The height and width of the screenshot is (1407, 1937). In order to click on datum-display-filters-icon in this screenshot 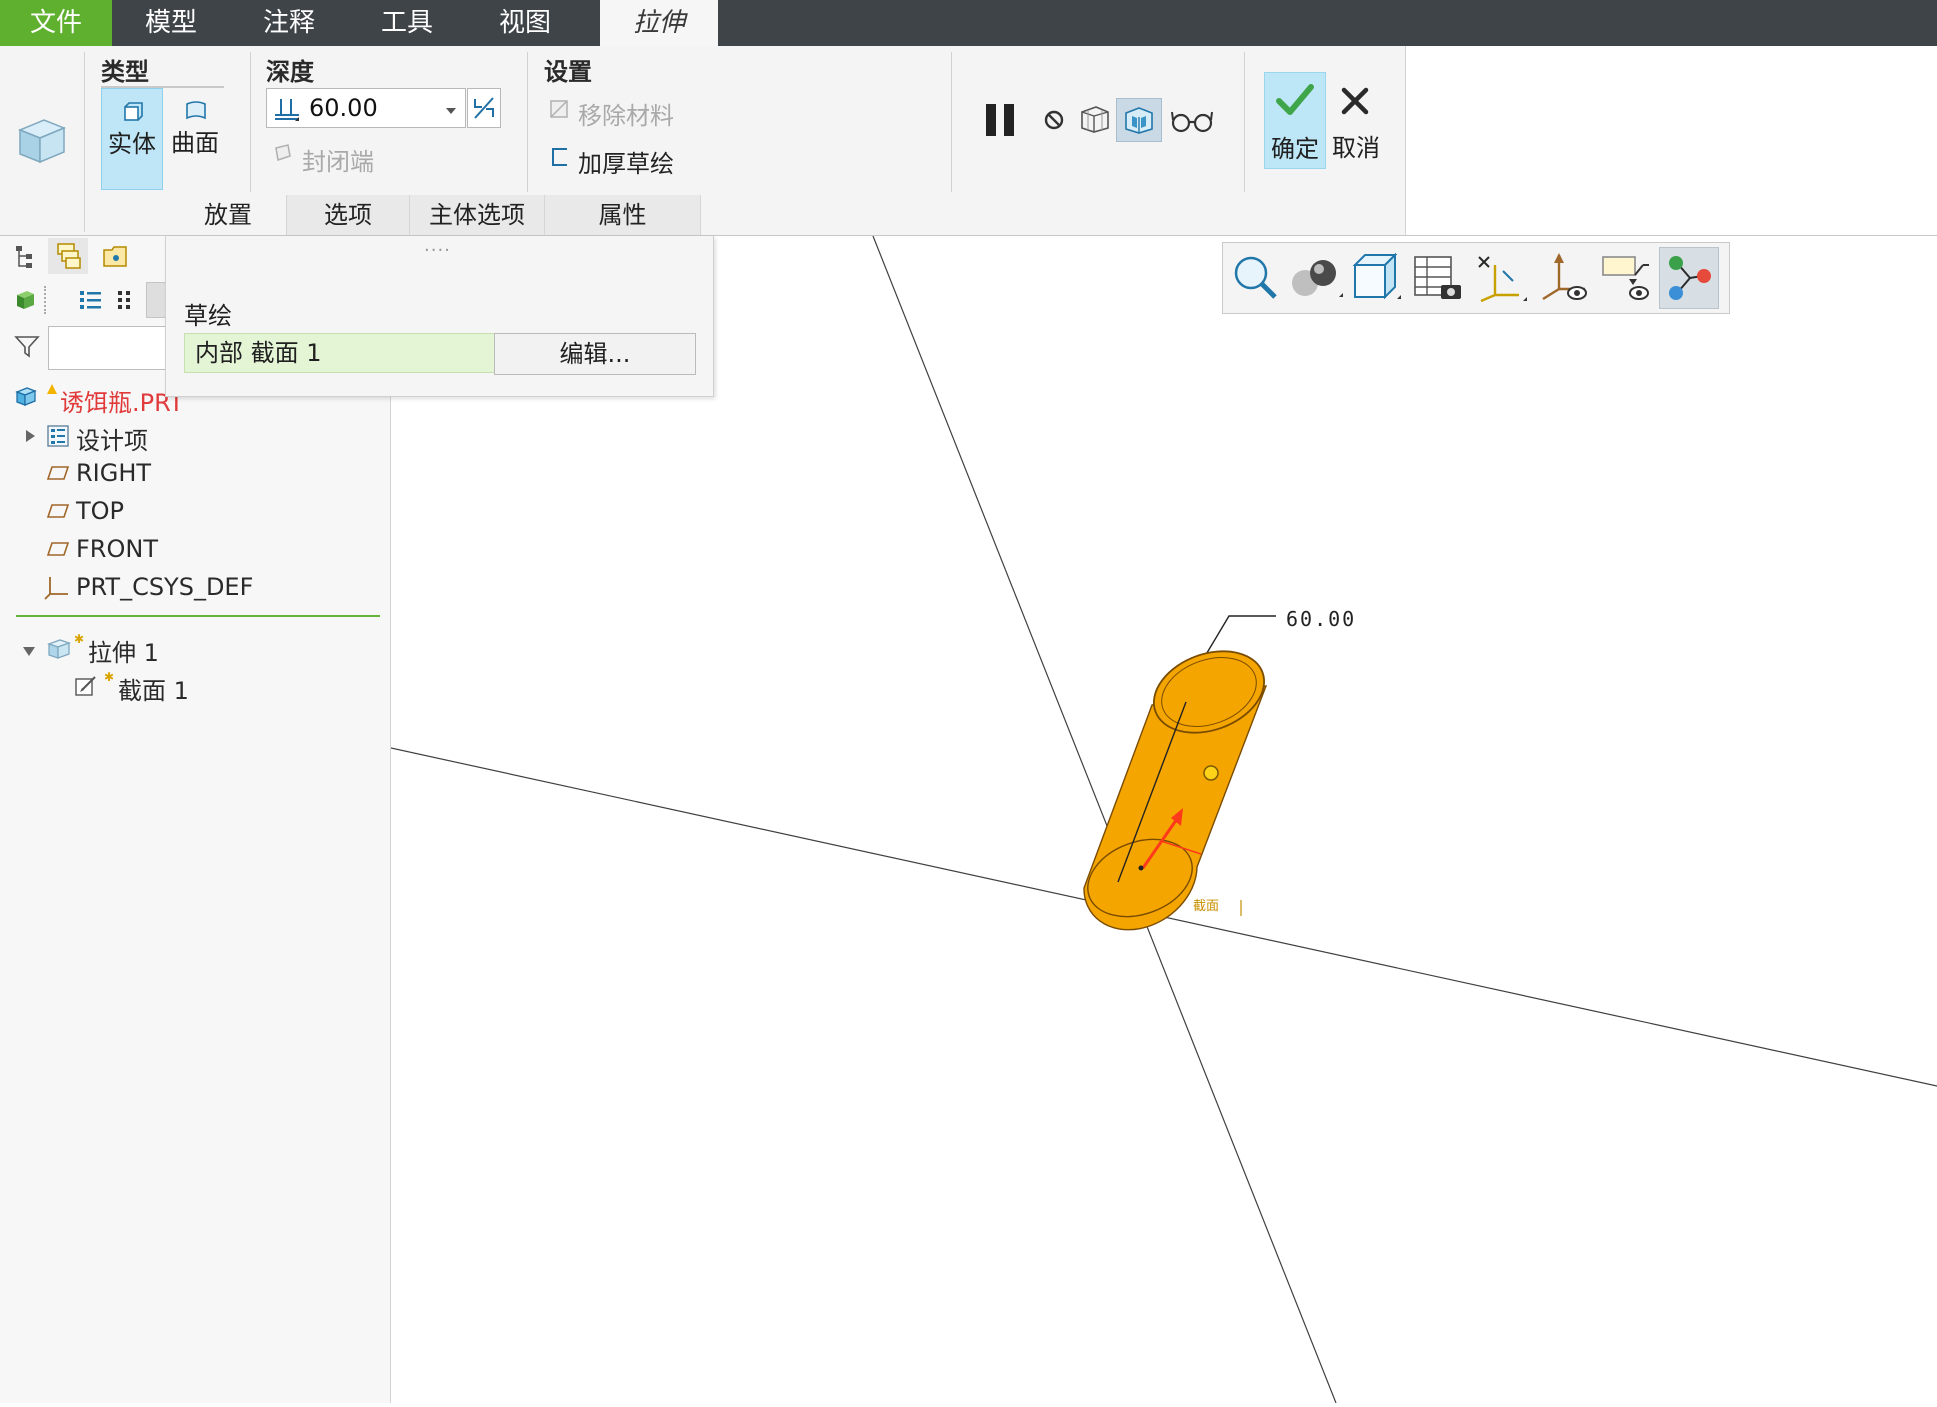, I will do `click(1500, 279)`.